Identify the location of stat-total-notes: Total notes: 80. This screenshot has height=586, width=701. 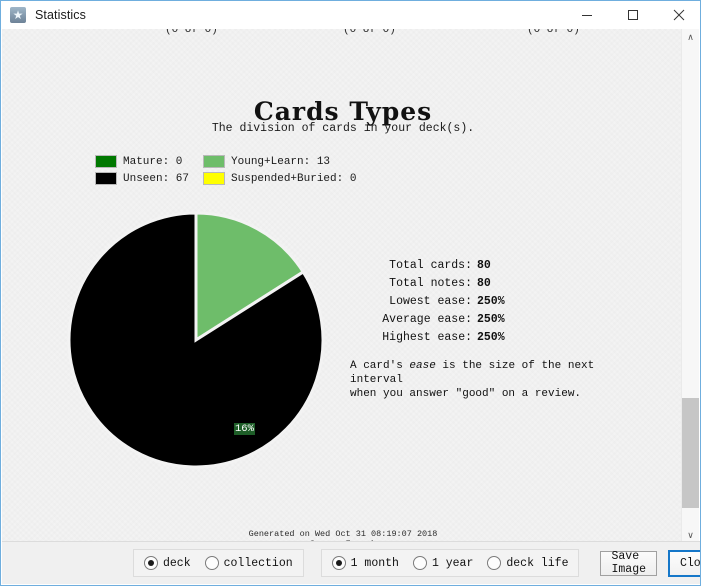
(480, 284).